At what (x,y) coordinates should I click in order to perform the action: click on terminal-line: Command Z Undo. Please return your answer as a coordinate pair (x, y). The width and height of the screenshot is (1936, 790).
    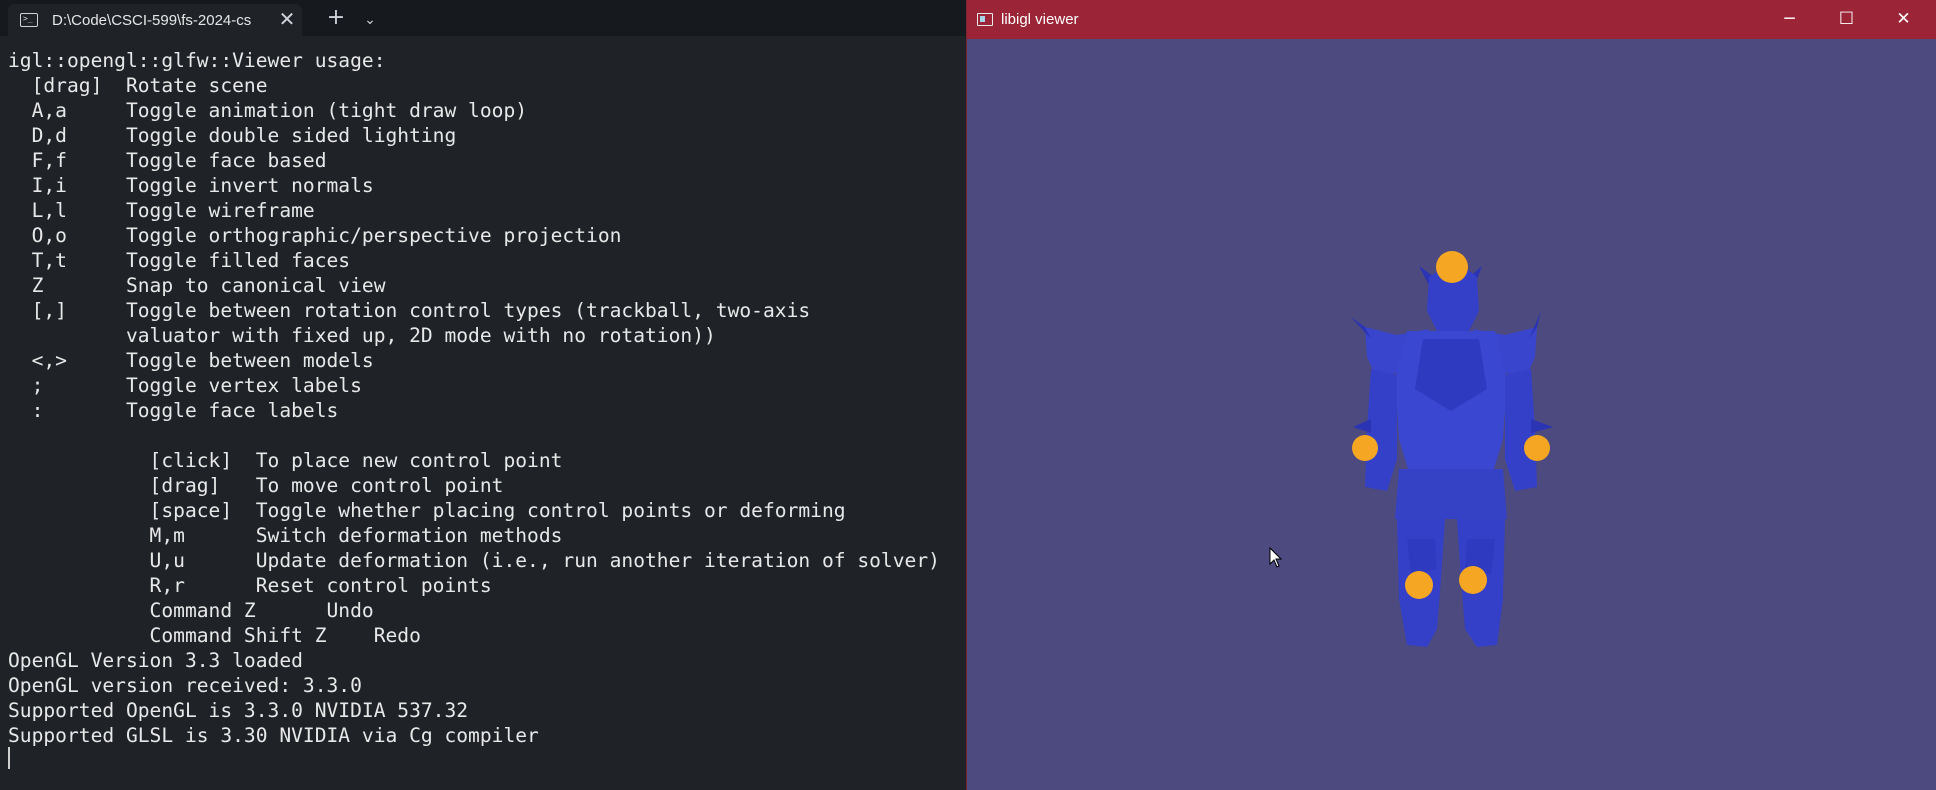
    Looking at the image, I should click on (191, 610).